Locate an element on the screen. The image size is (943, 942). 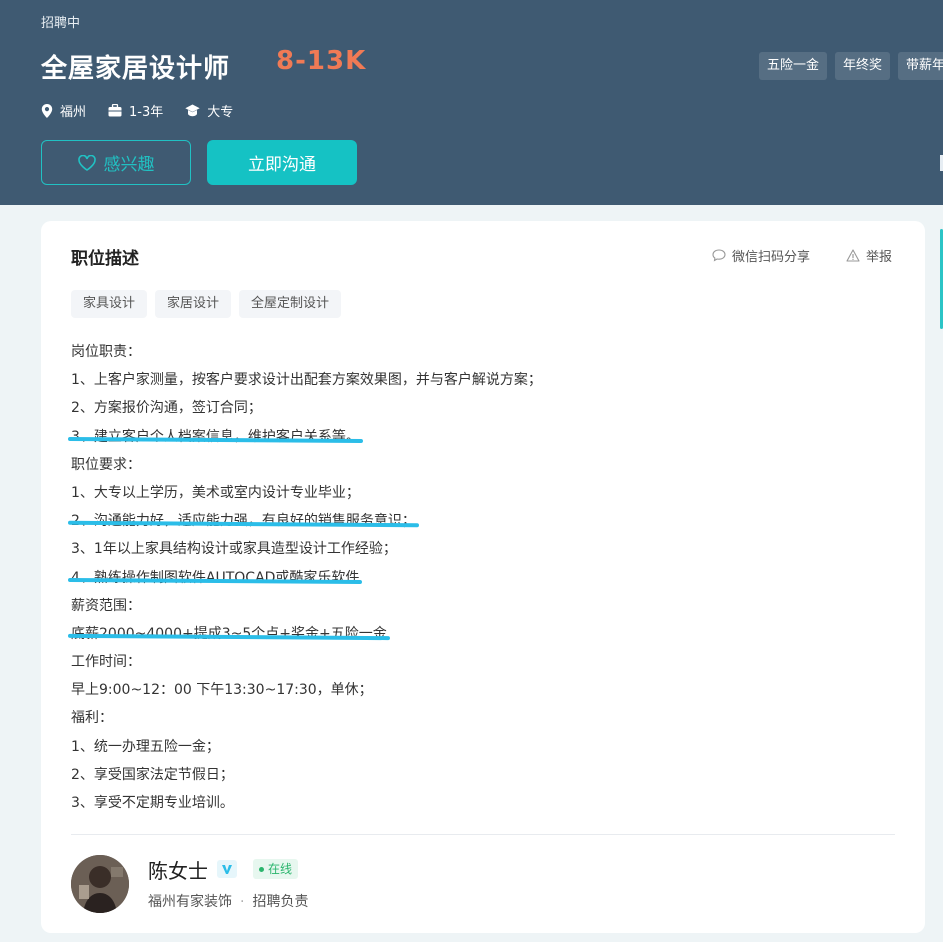
skill-tag: 家具设计 is located at coordinates (109, 304).